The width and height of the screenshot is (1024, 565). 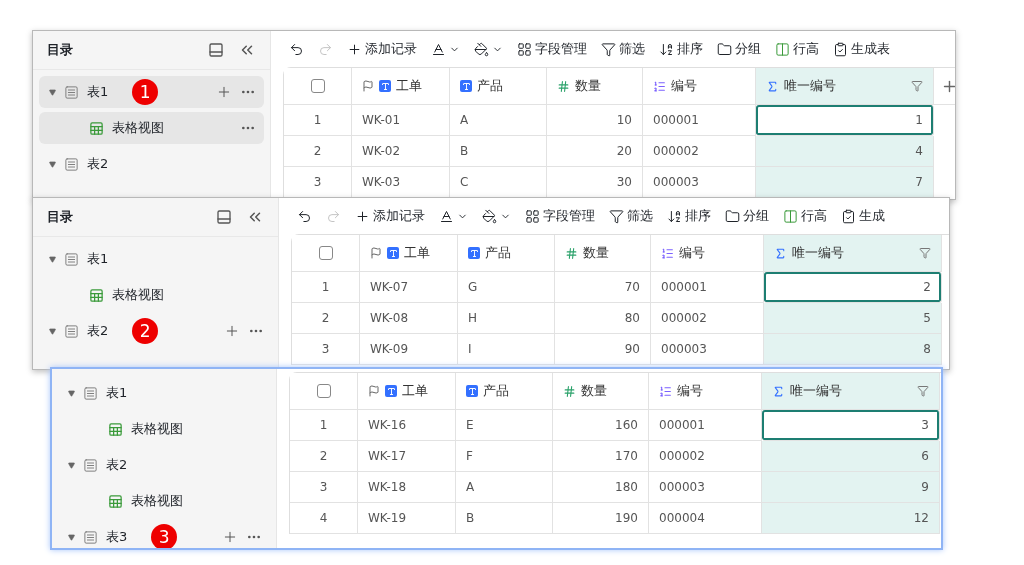 What do you see at coordinates (155, 331) in the screenshot?
I see `tree-item: 表2 2` at bounding box center [155, 331].